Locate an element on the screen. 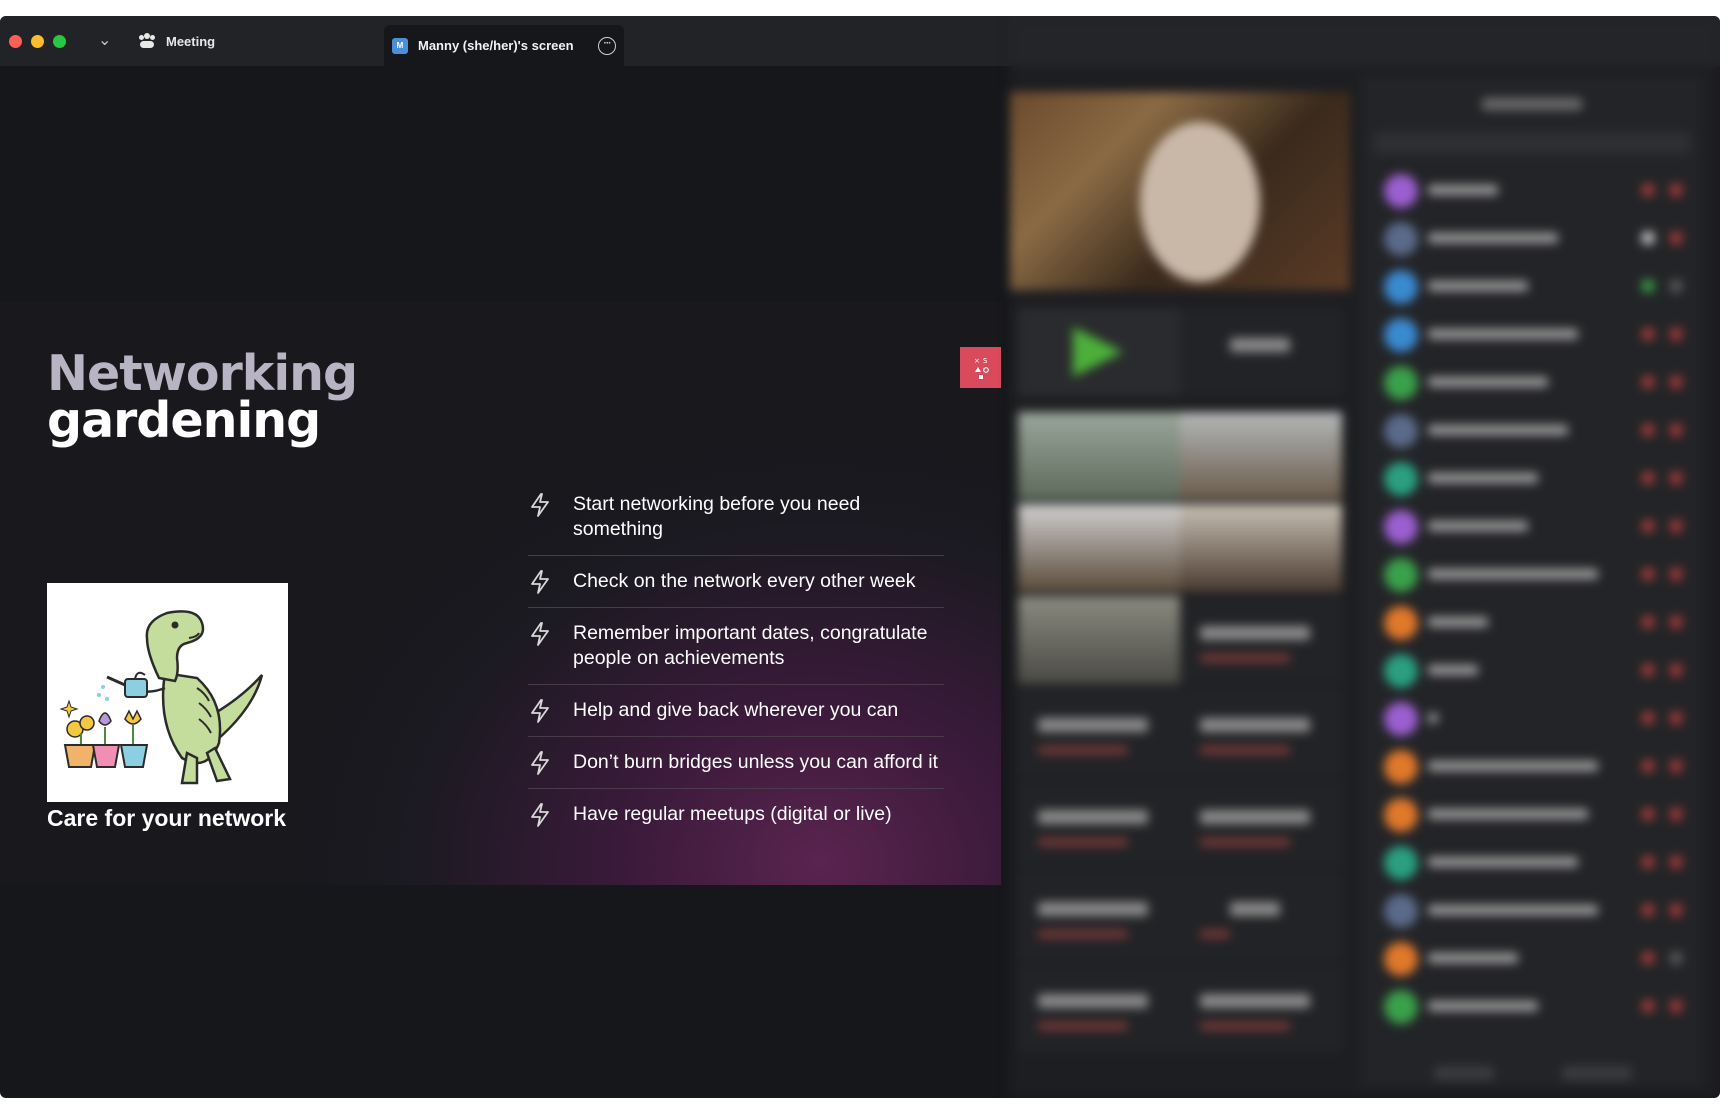  bullet-text: Have regular meetups (digital or live) is located at coordinates (732, 814).